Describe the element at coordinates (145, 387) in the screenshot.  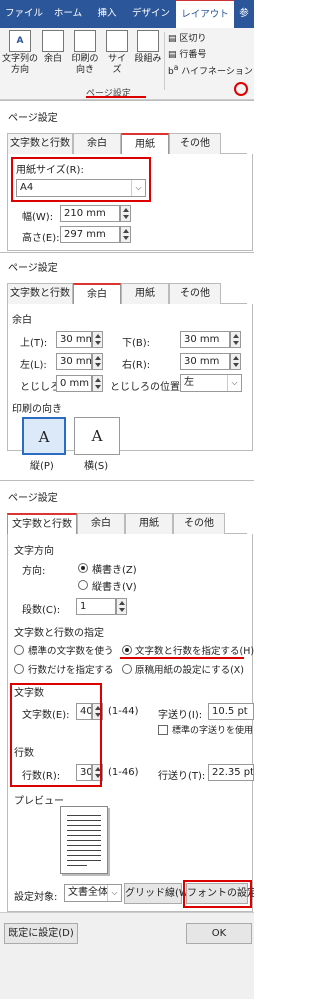
I see `gutter-position-label: とじしろの位置` at that location.